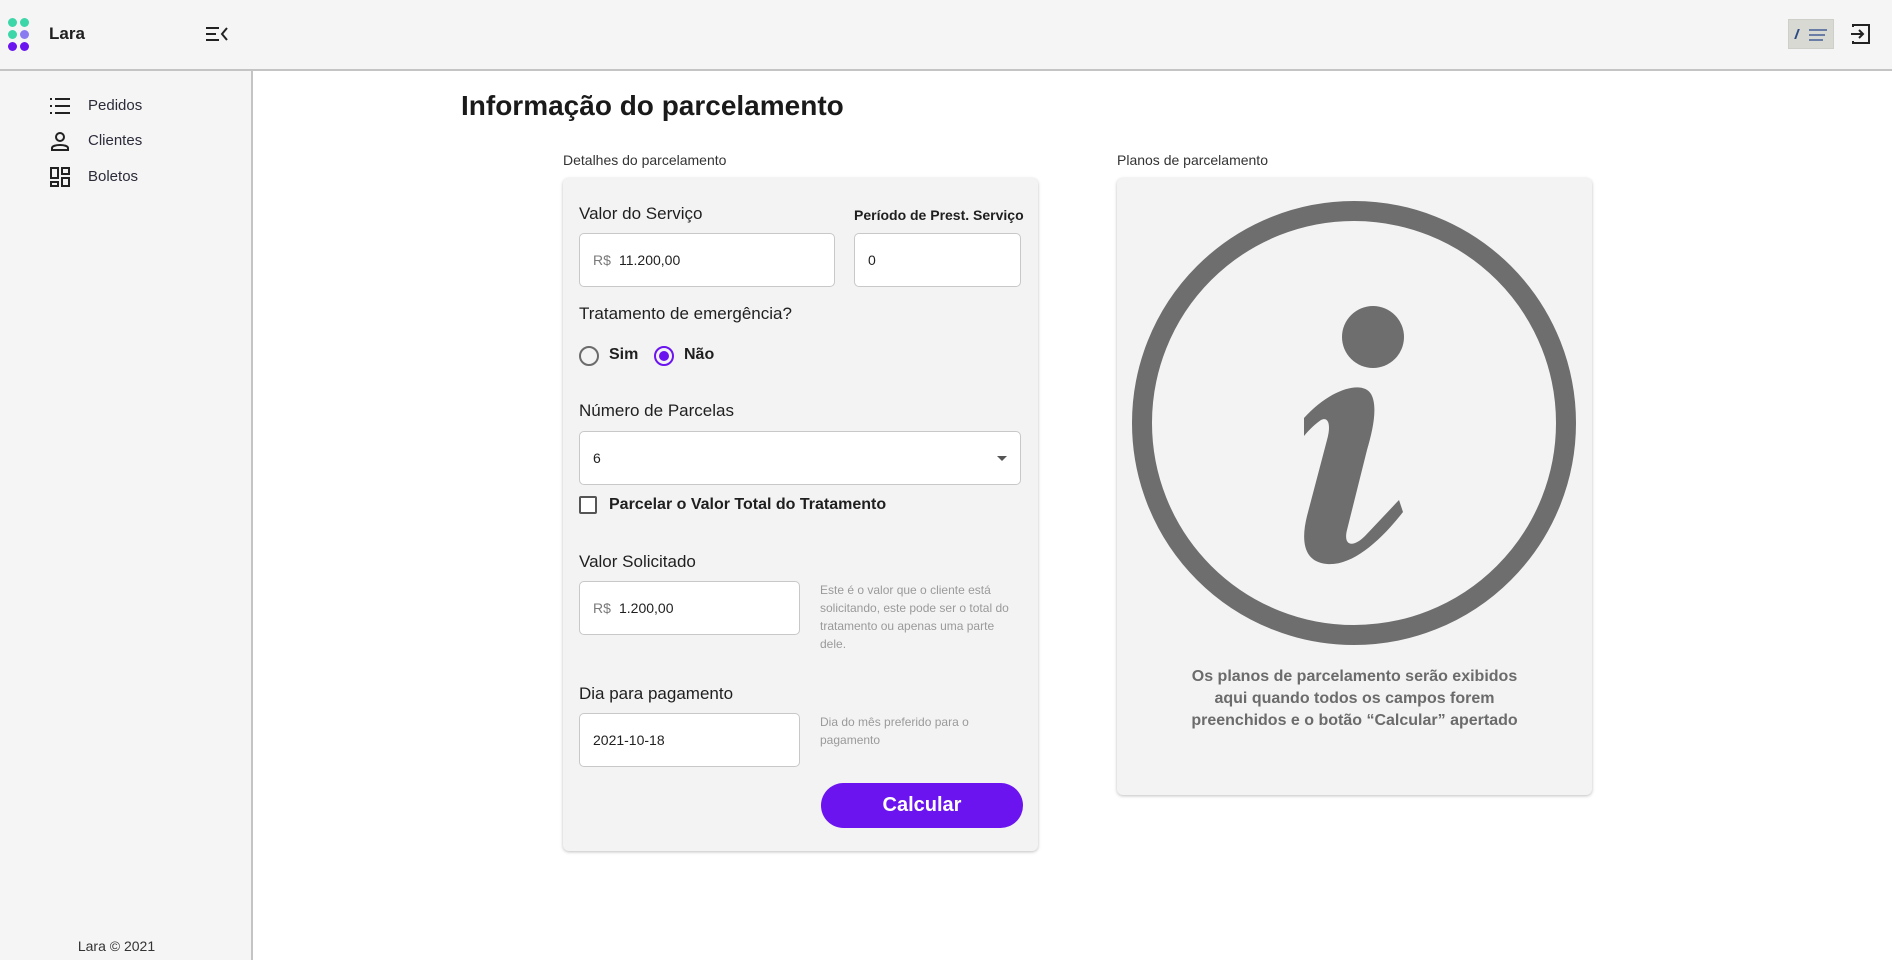  I want to click on list-icon, so click(60, 106).